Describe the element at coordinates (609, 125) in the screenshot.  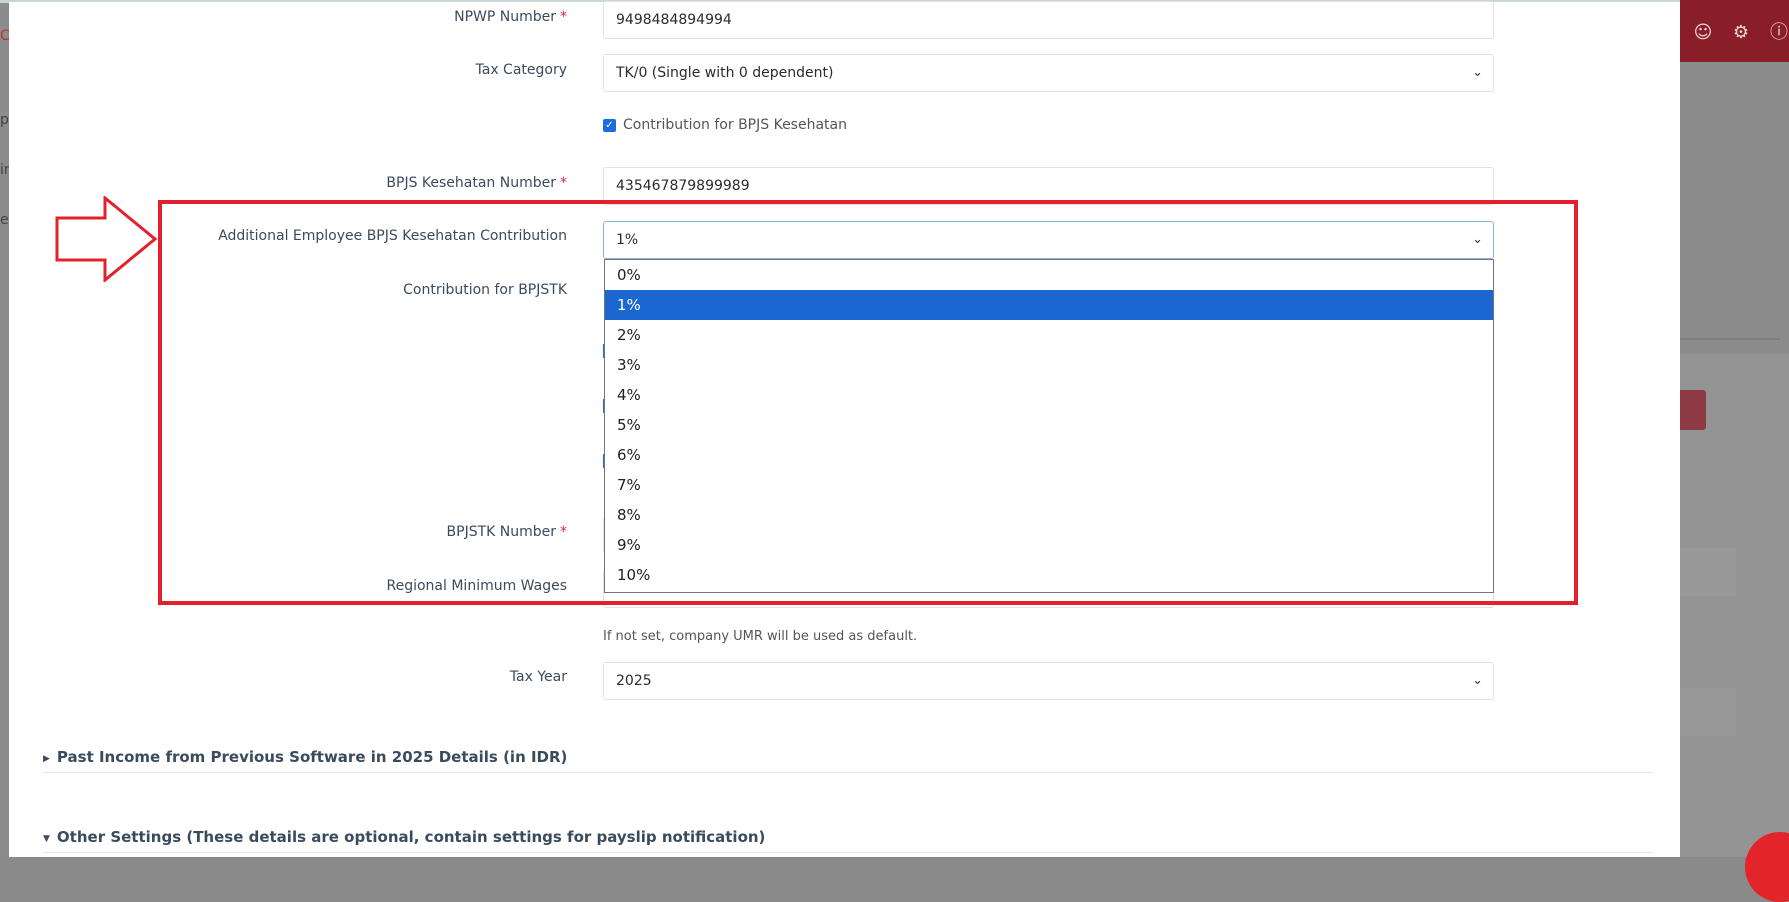
I see `bpjs-kesehatan-checkbox: ✓` at that location.